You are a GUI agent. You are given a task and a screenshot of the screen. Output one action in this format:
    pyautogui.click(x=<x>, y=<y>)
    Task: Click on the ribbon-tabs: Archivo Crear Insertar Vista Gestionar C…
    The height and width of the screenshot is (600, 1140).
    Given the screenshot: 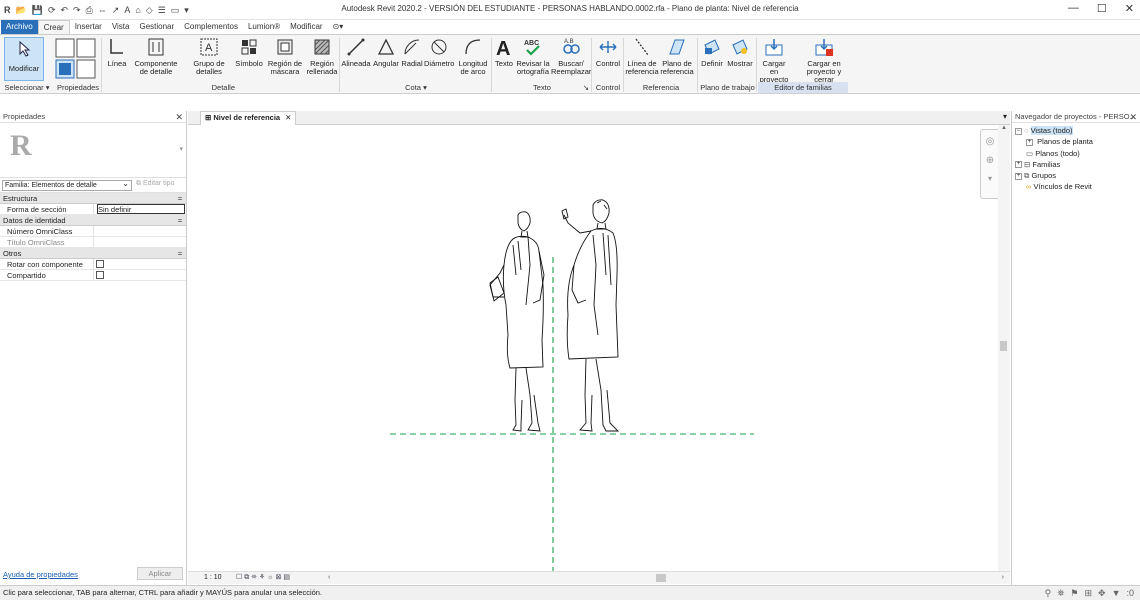 What is the action you would take?
    pyautogui.click(x=570, y=27)
    